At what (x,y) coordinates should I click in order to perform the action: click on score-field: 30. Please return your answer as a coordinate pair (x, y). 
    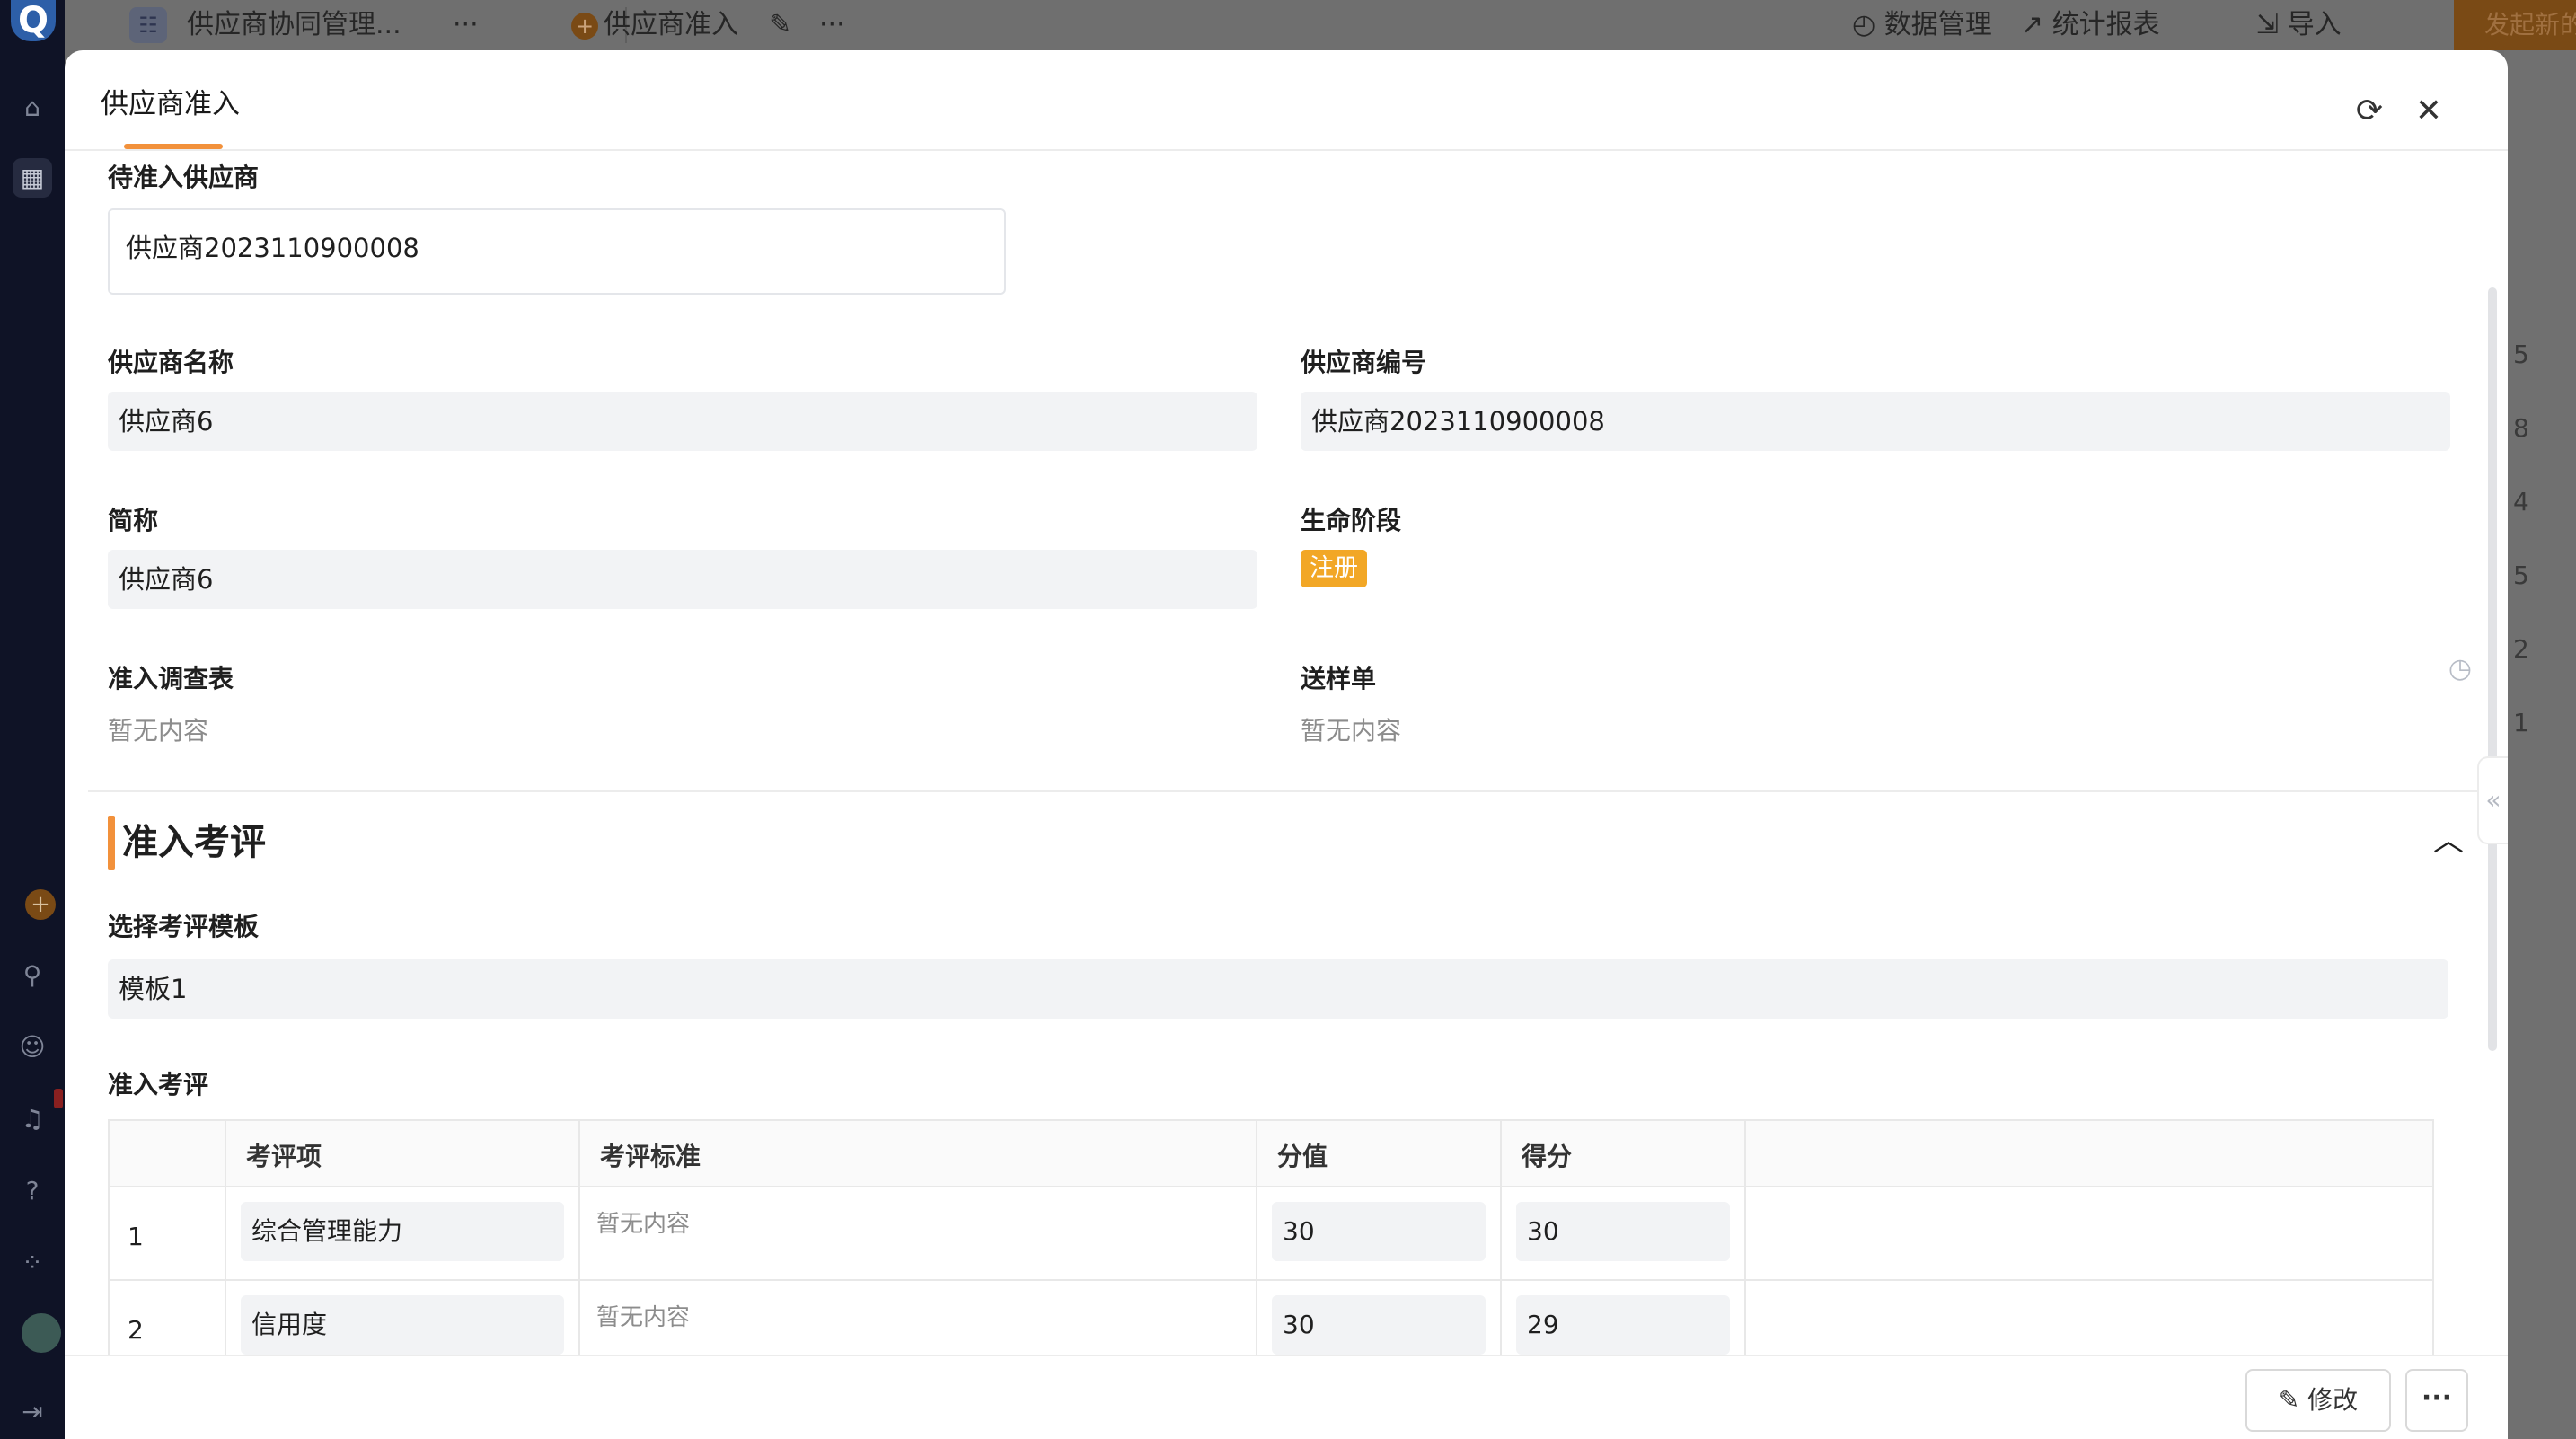
    Looking at the image, I should click on (1623, 1231).